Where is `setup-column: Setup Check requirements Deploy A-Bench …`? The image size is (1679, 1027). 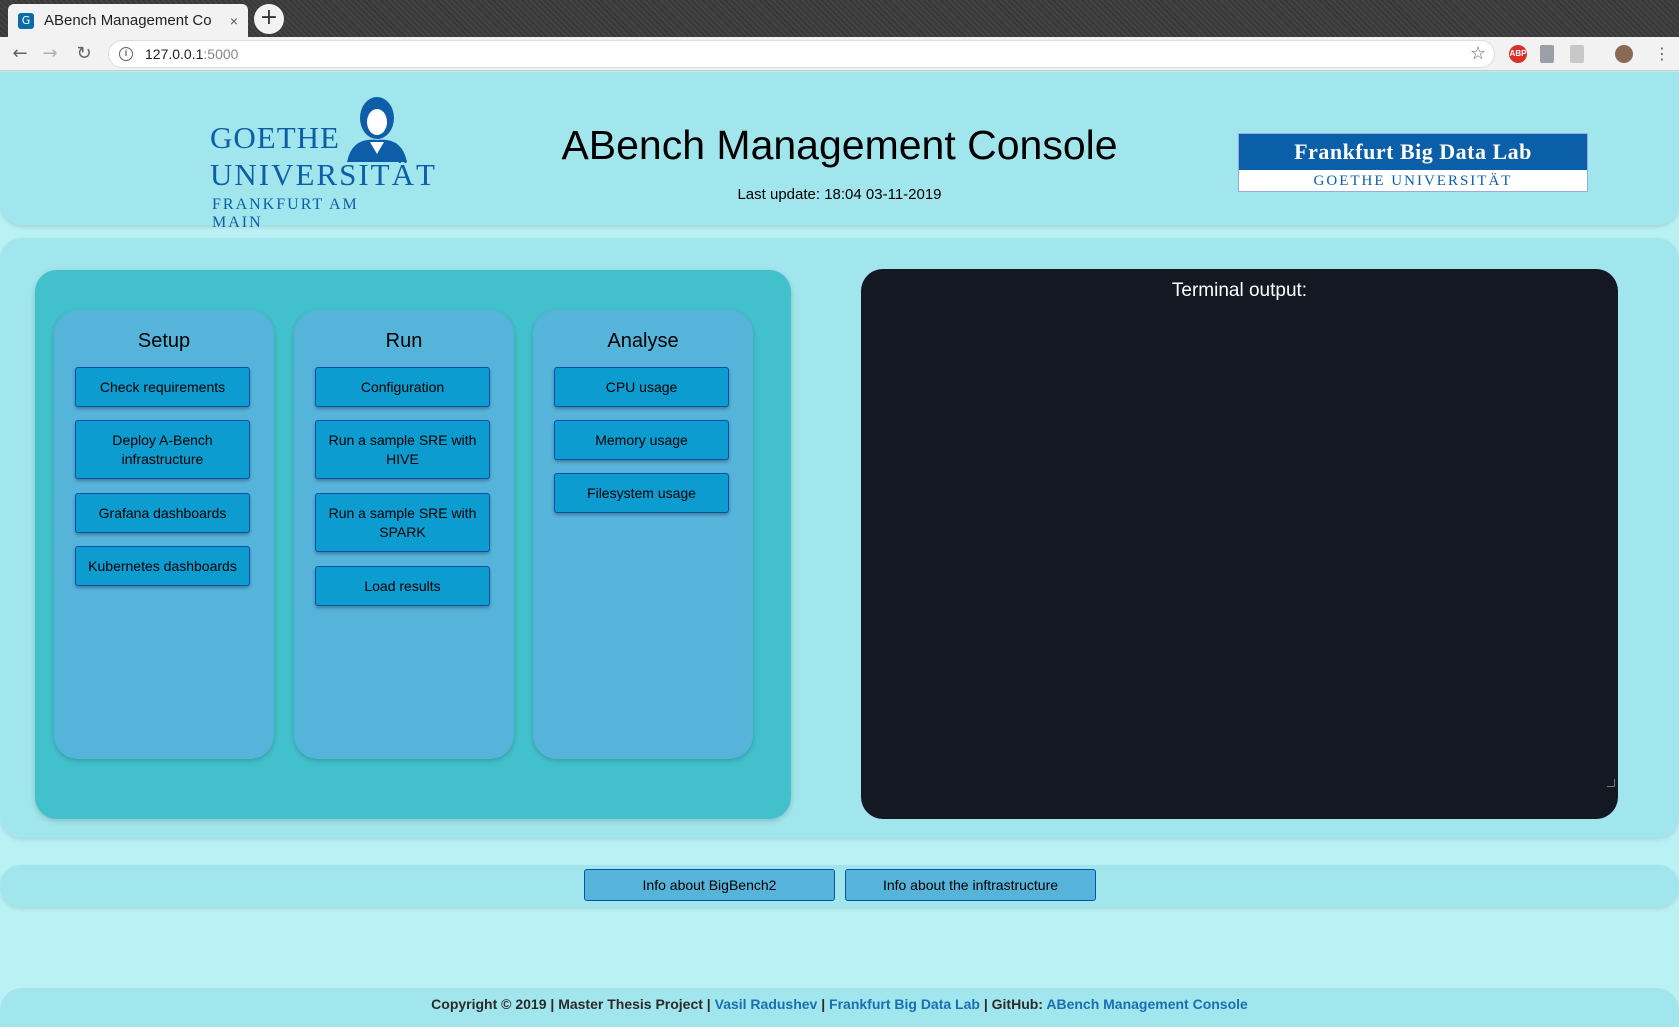 setup-column: Setup Check requirements Deploy A-Bench … is located at coordinates (164, 534).